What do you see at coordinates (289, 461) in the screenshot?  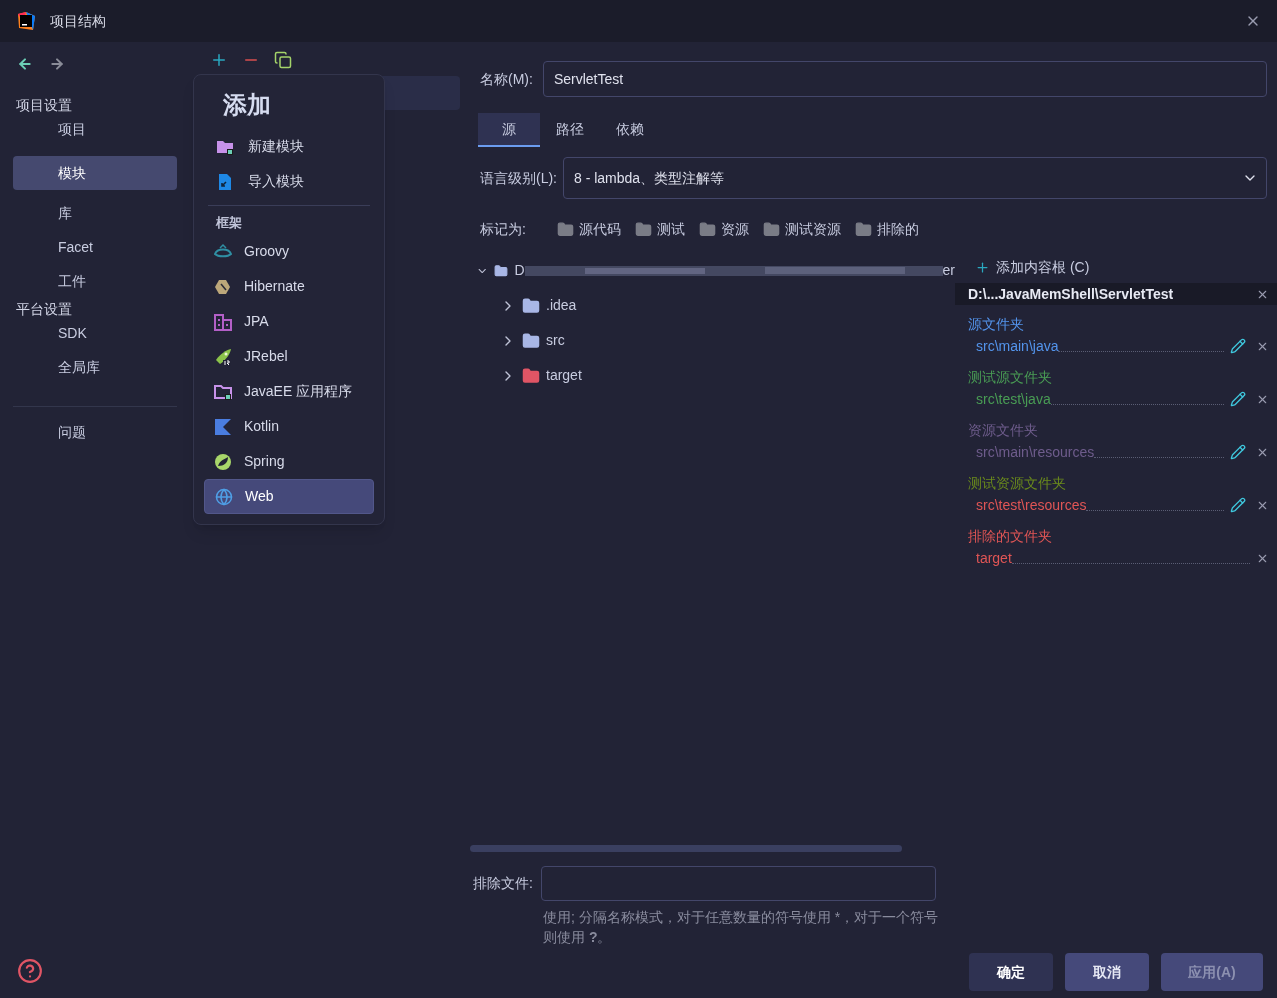 I see `menu-item: Spring` at bounding box center [289, 461].